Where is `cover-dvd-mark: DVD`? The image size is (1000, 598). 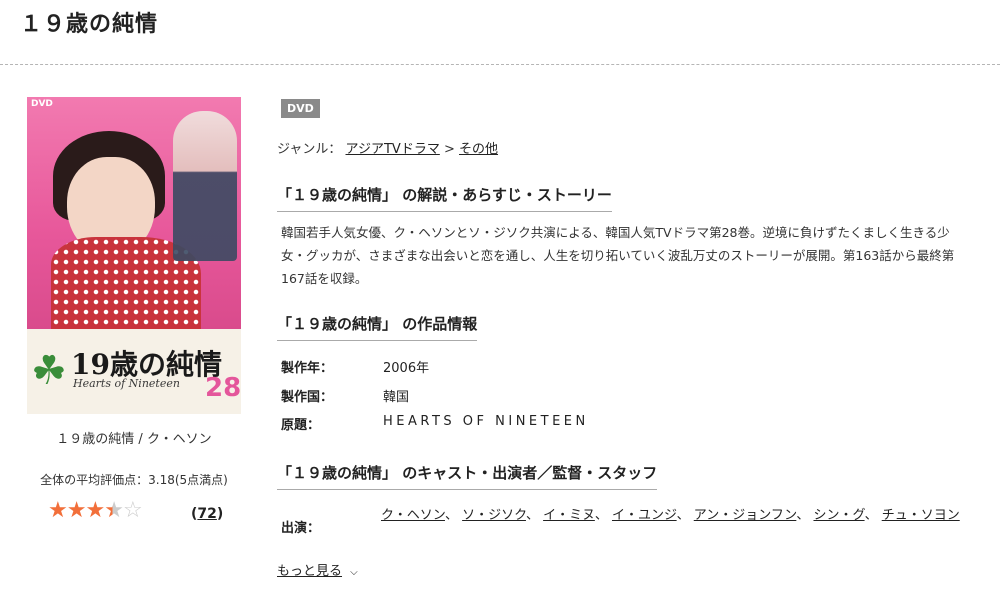 cover-dvd-mark: DVD is located at coordinates (42, 104).